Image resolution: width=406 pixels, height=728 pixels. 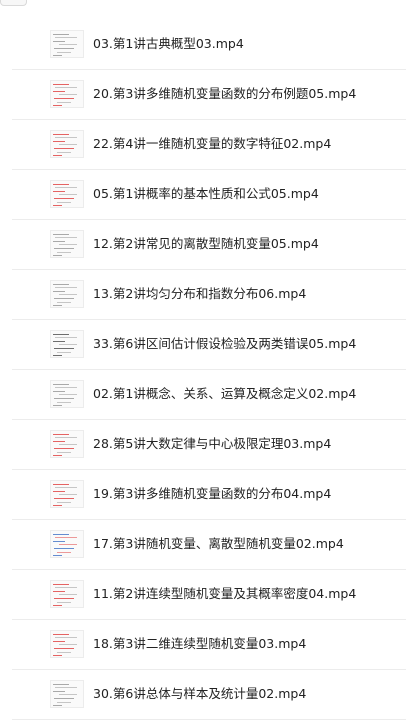 I want to click on file-name: 30.第6讲总体与样本及统计量02.mp4, so click(x=200, y=693).